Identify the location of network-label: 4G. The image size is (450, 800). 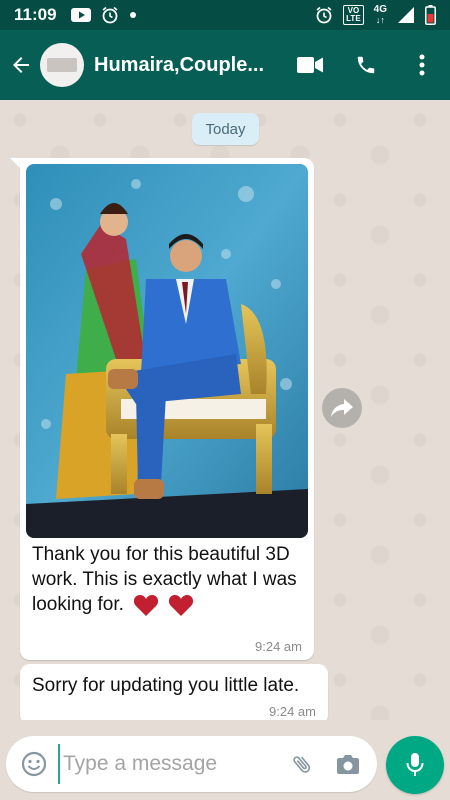
(380, 9).